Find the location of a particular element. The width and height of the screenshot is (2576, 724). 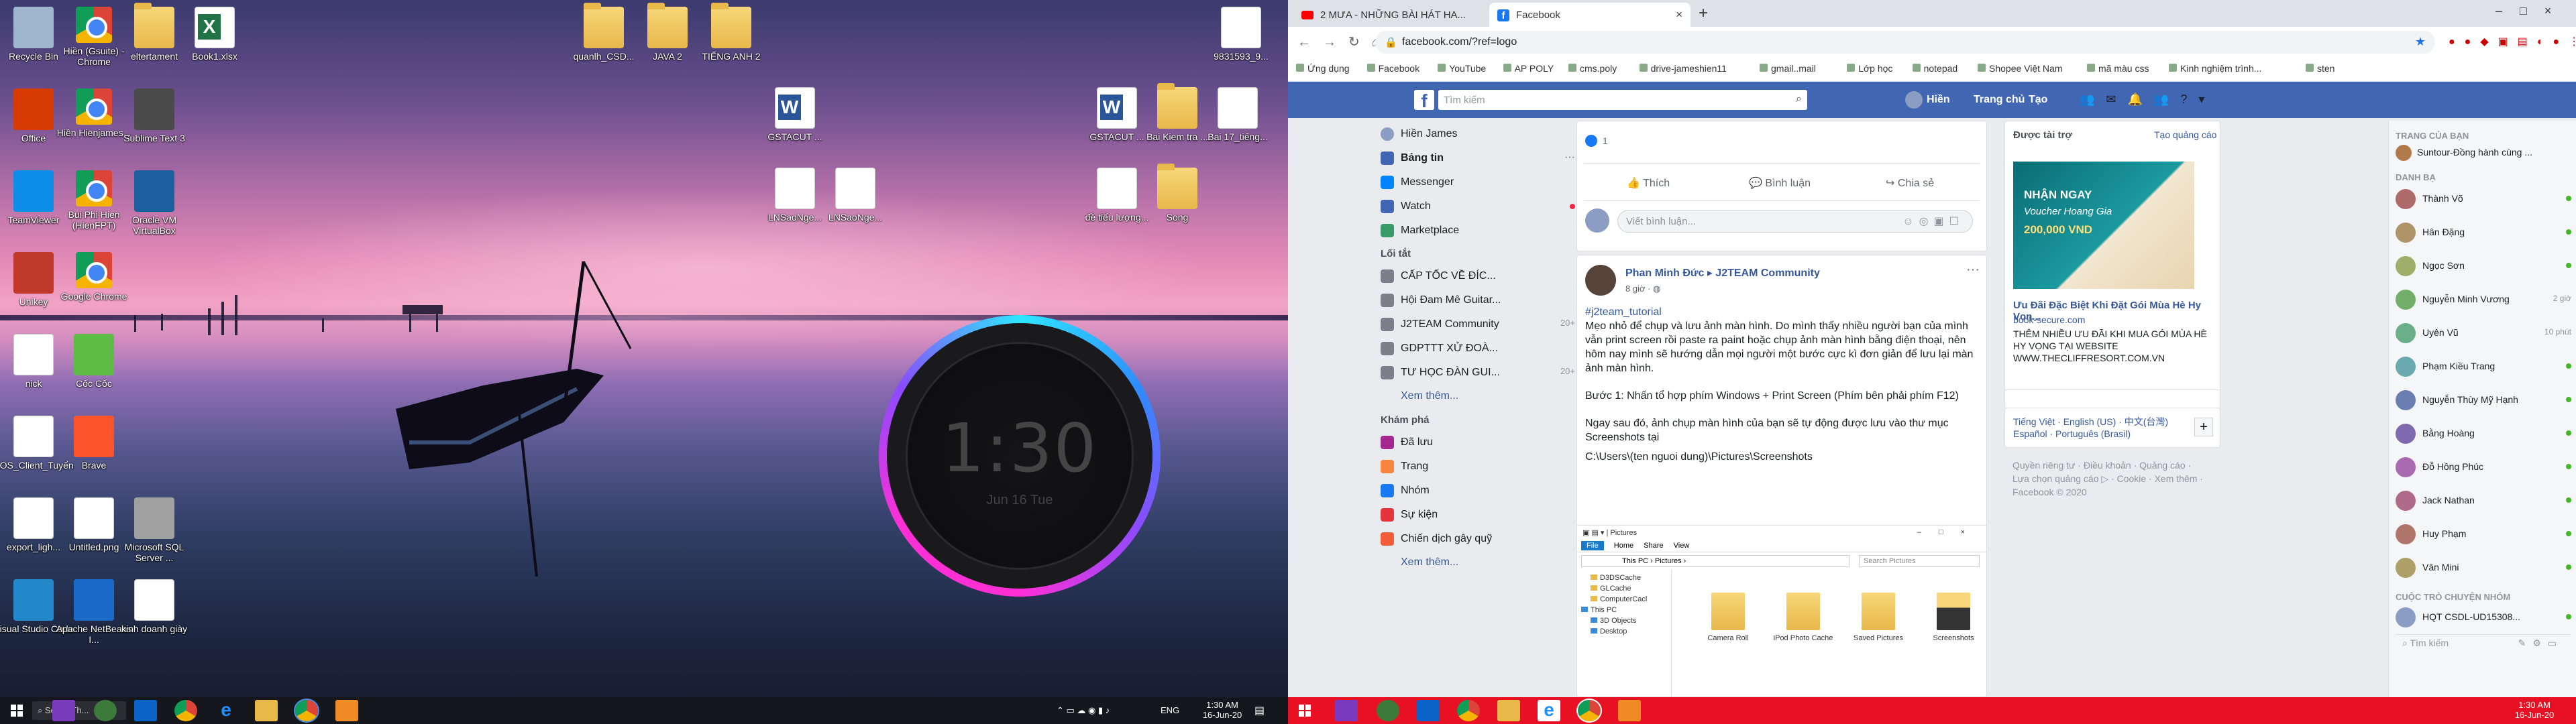

app-taskbar-icon is located at coordinates (346, 710).